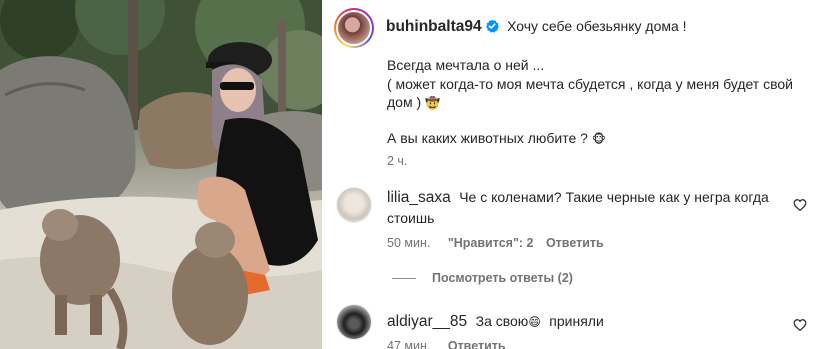  Describe the element at coordinates (404, 278) in the screenshot. I see `replies-divider` at that location.